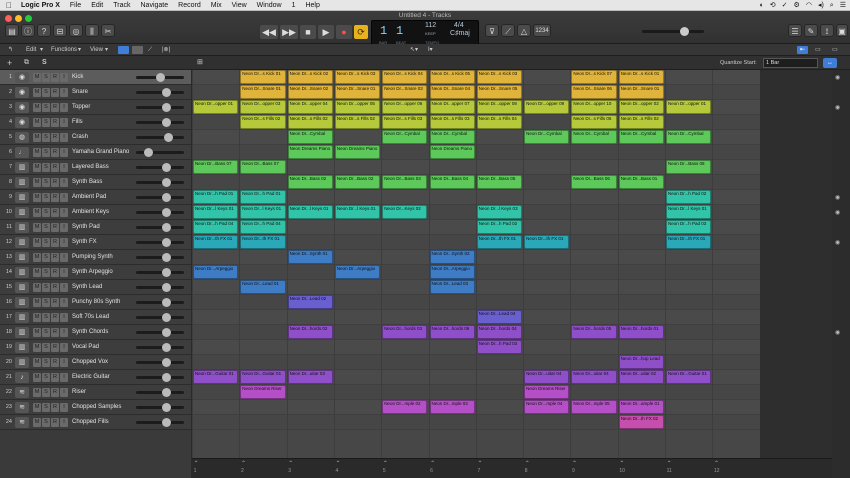 The width and height of the screenshot is (850, 478). Describe the element at coordinates (22, 377) in the screenshot. I see `guitar-icon: ♪` at that location.